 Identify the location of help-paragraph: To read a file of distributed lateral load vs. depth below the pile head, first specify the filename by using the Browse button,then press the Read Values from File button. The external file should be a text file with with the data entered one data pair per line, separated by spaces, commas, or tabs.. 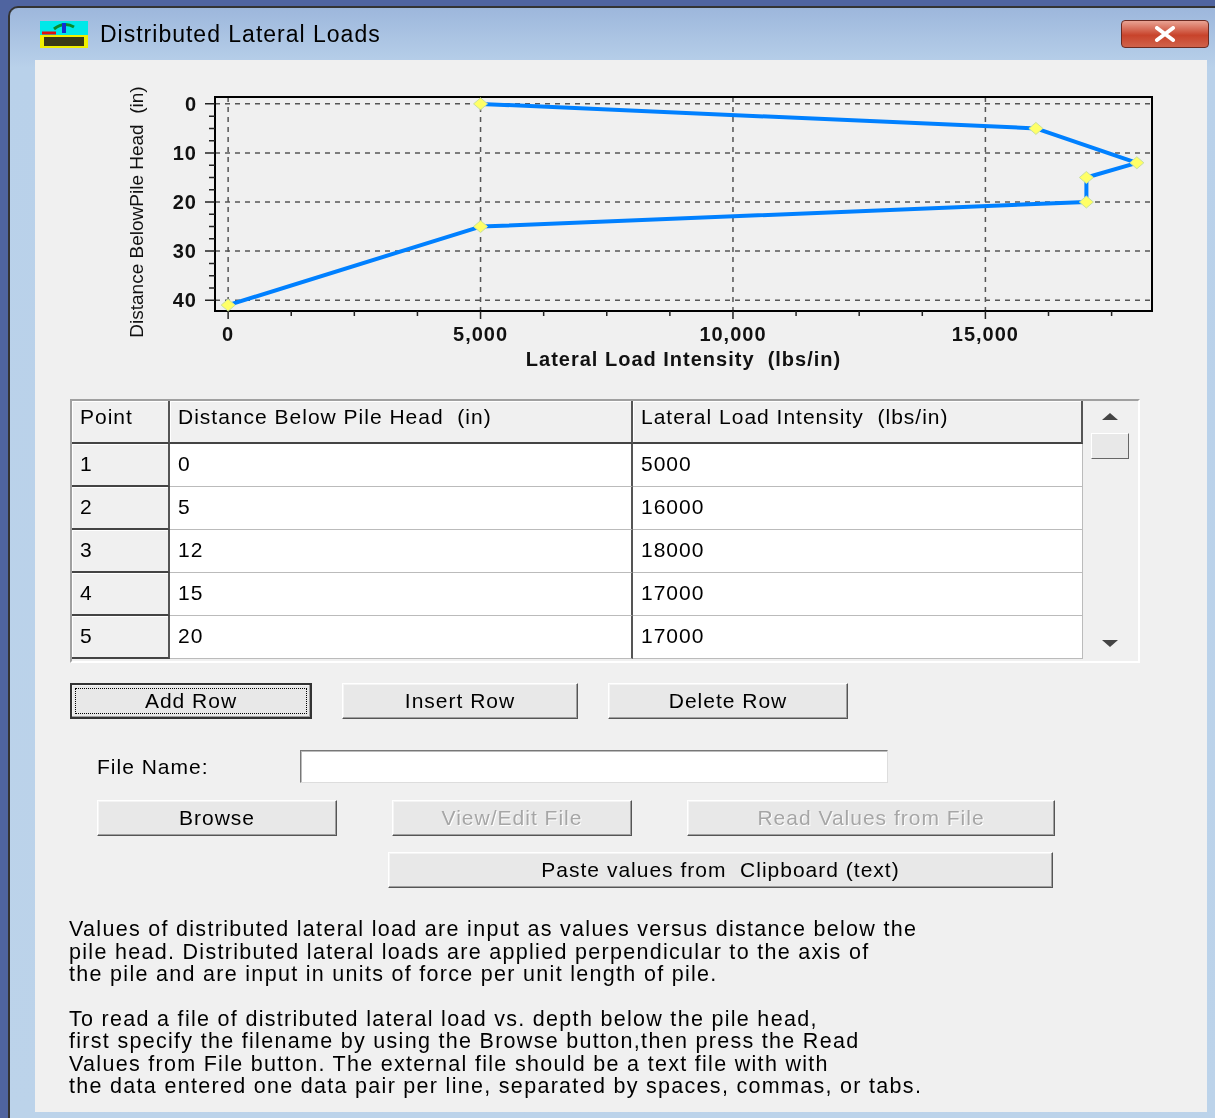
(496, 1052).